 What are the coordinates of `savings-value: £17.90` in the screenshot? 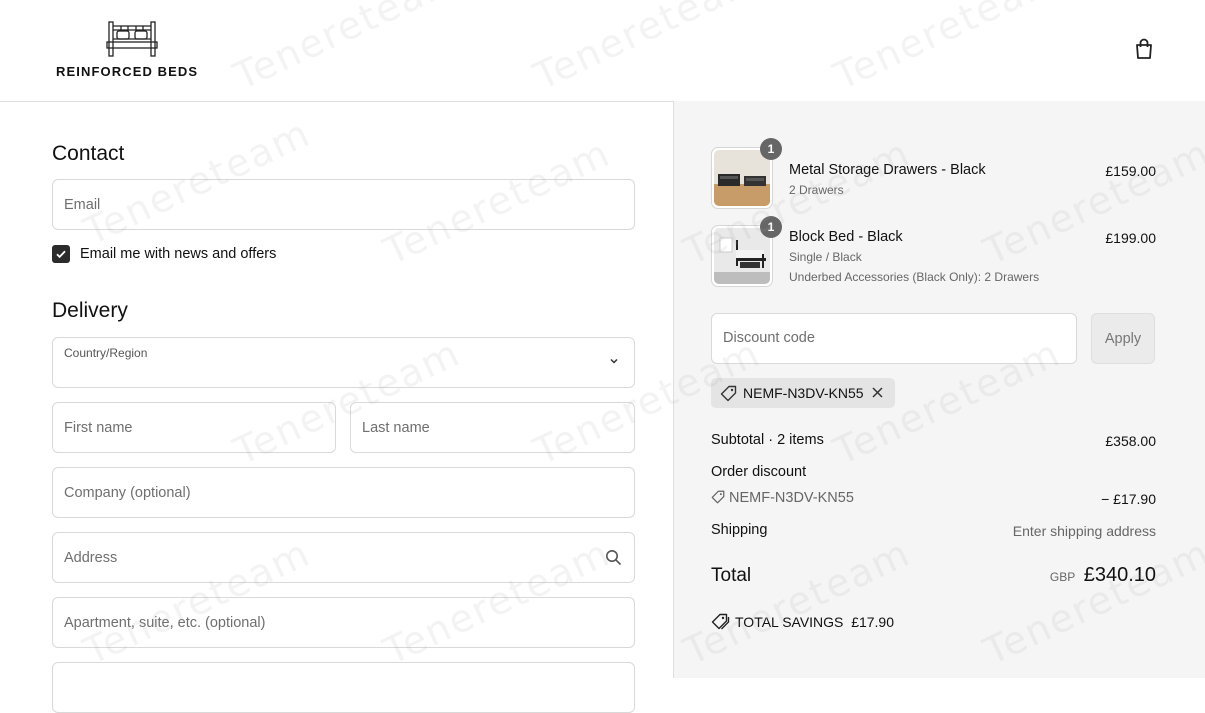 It's located at (873, 622).